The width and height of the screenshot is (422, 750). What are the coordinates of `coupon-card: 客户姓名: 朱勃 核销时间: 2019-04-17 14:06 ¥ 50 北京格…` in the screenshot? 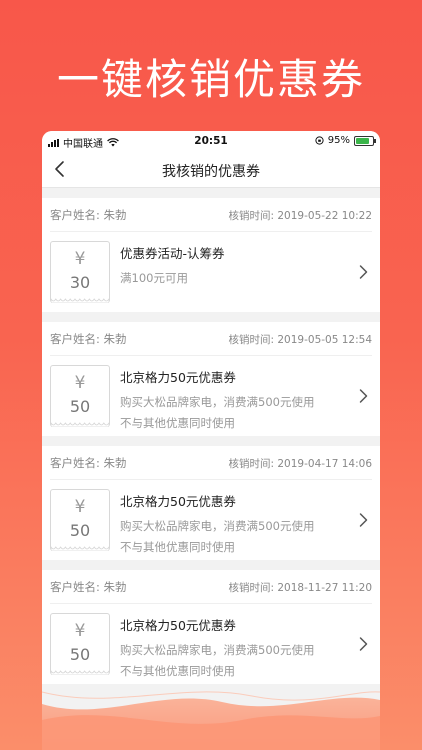 It's located at (211, 503).